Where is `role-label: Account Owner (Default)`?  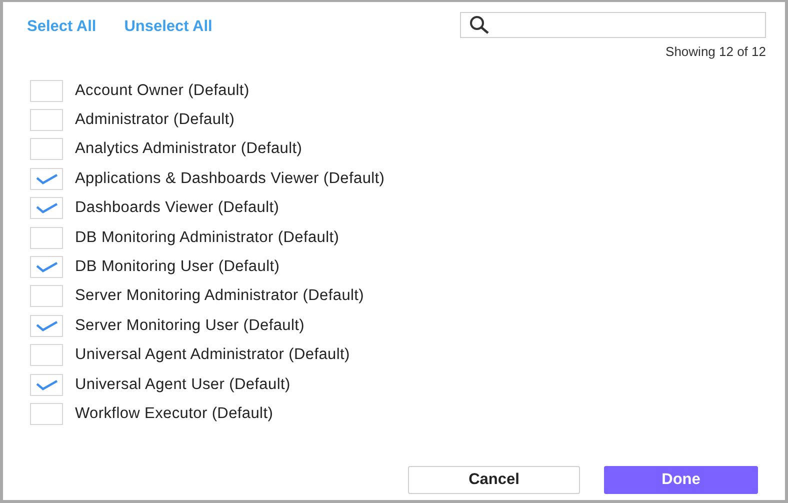
role-label: Account Owner (Default) is located at coordinates (162, 91).